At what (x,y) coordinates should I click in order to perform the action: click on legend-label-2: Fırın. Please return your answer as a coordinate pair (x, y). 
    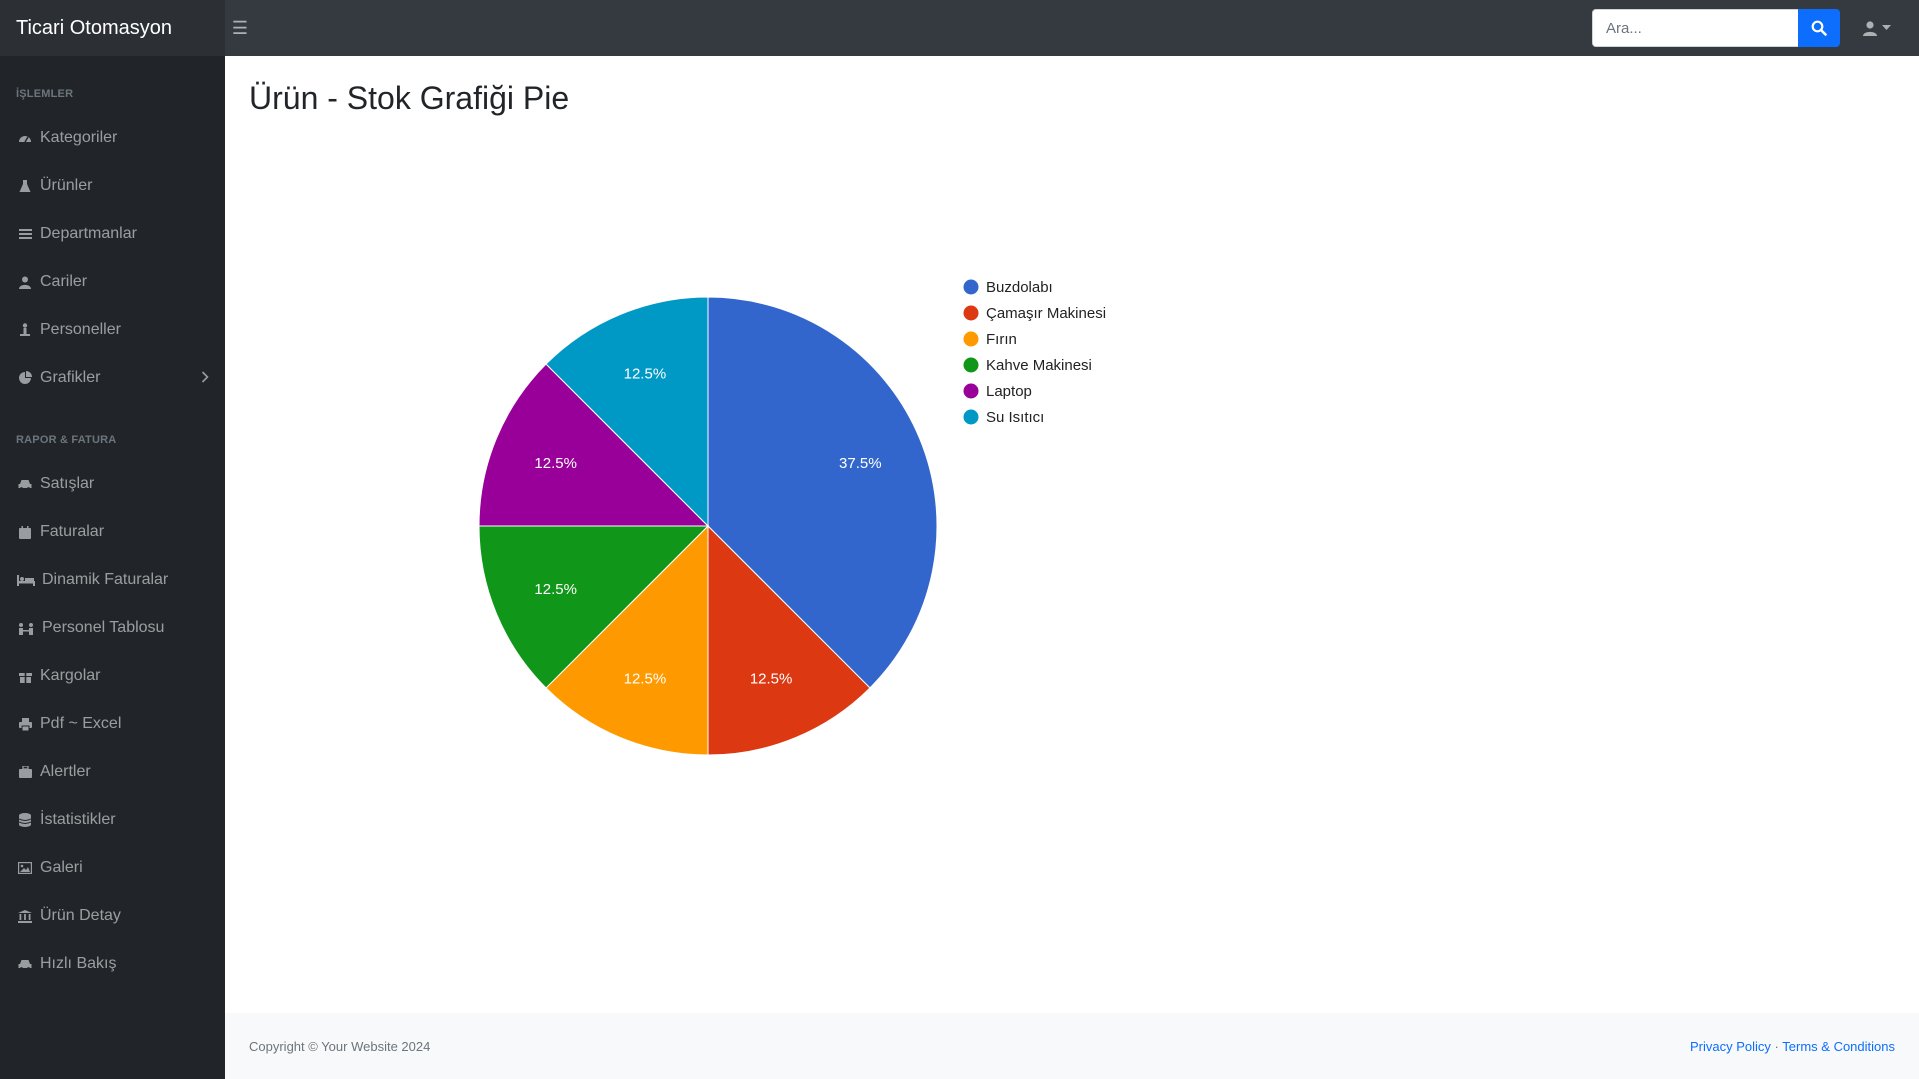
    Looking at the image, I should click on (1001, 339).